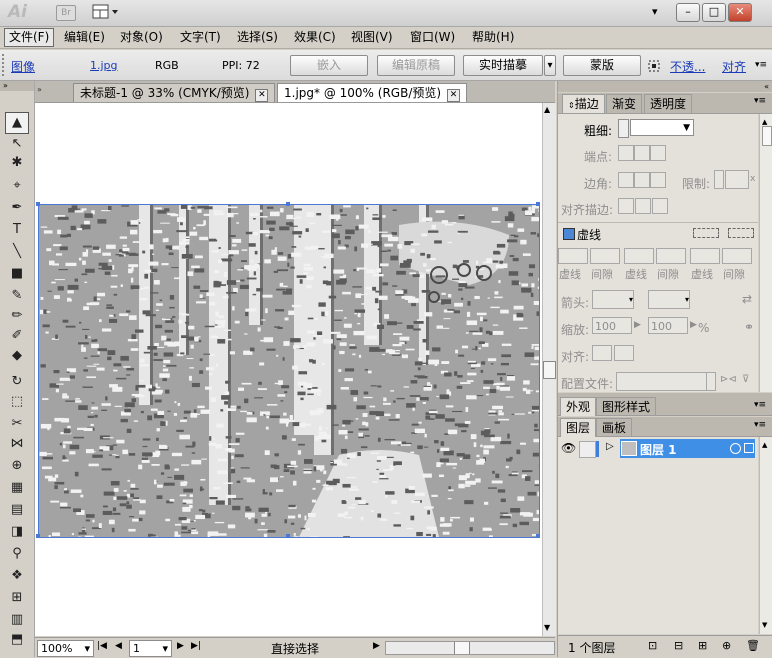  What do you see at coordinates (462, 648) in the screenshot?
I see `h-scroll-thumb` at bounding box center [462, 648].